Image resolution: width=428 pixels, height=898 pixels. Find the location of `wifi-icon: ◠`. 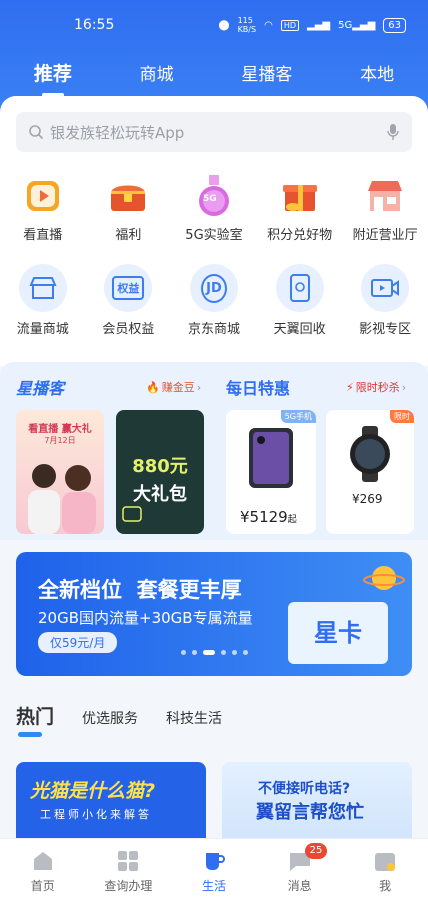

wifi-icon: ◠ is located at coordinates (268, 25).